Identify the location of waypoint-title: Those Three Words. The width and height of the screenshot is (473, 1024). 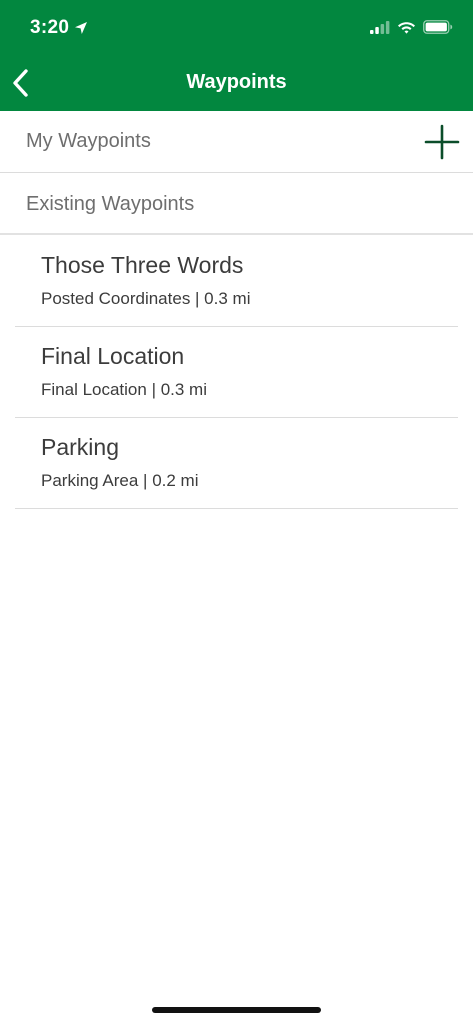
(142, 265).